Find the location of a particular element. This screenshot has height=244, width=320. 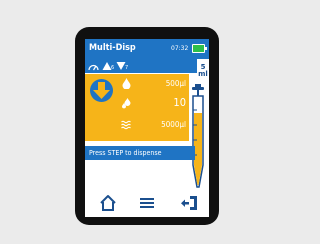

instruction-prompt: Press STEP to dispense is located at coordinates (140, 153).